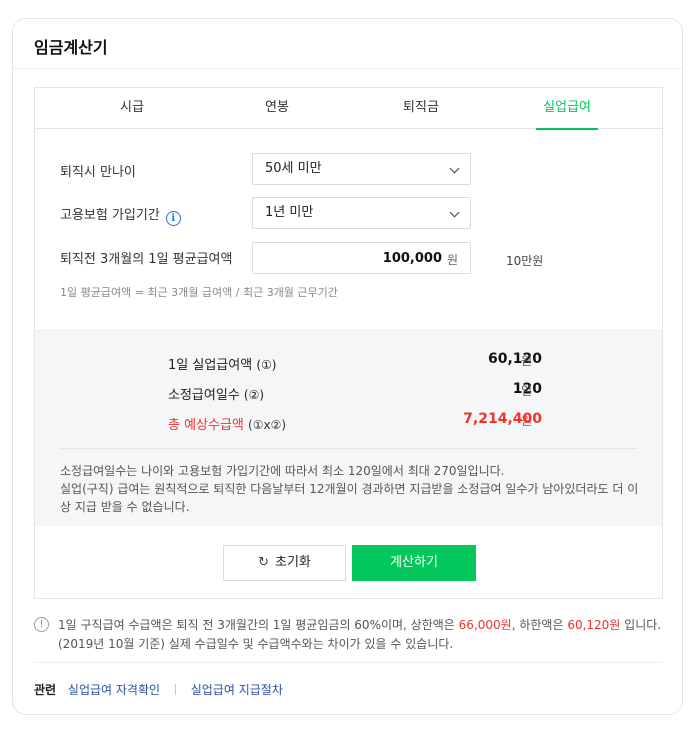 Image resolution: width=691 pixels, height=733 pixels. Describe the element at coordinates (204, 395) in the screenshot. I see `benefit-days-label-text: 소정급여일수` at that location.